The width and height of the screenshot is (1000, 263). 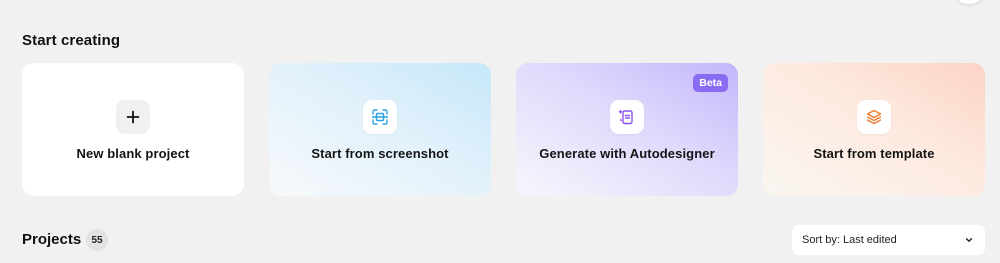 I want to click on beta-badge: Beta, so click(x=710, y=83).